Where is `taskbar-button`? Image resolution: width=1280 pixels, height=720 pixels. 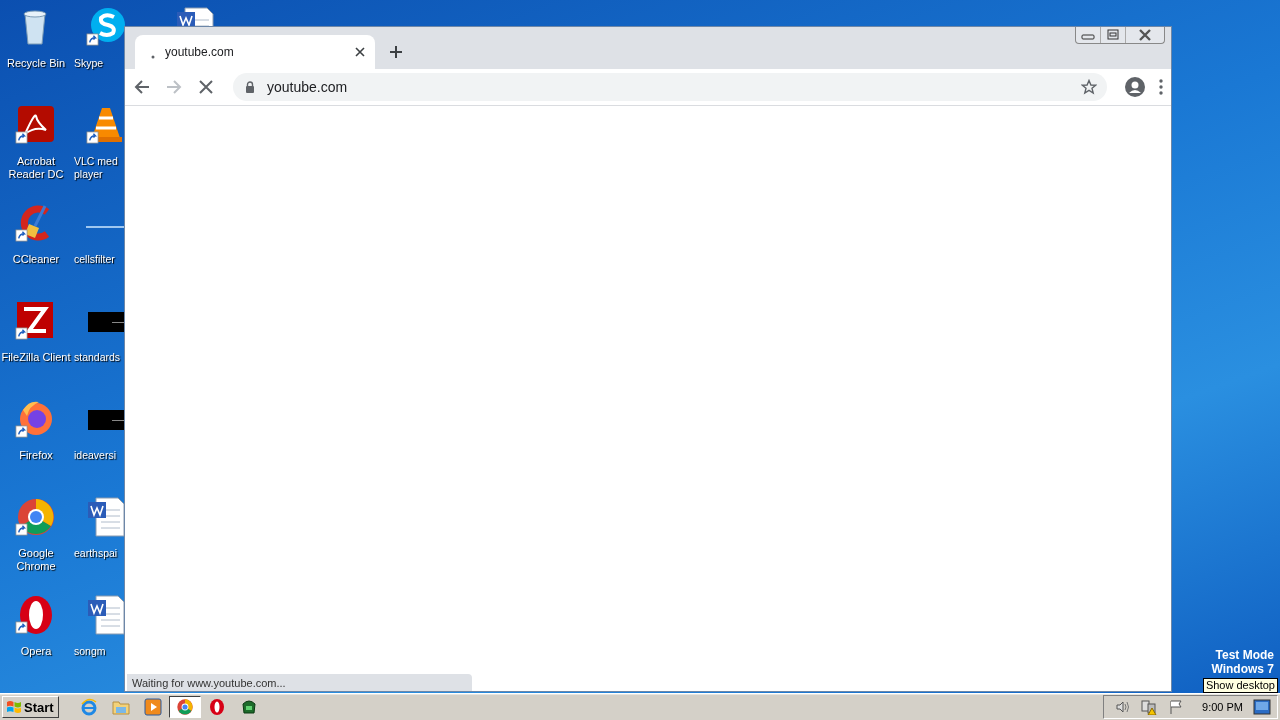 taskbar-button is located at coordinates (184, 707).